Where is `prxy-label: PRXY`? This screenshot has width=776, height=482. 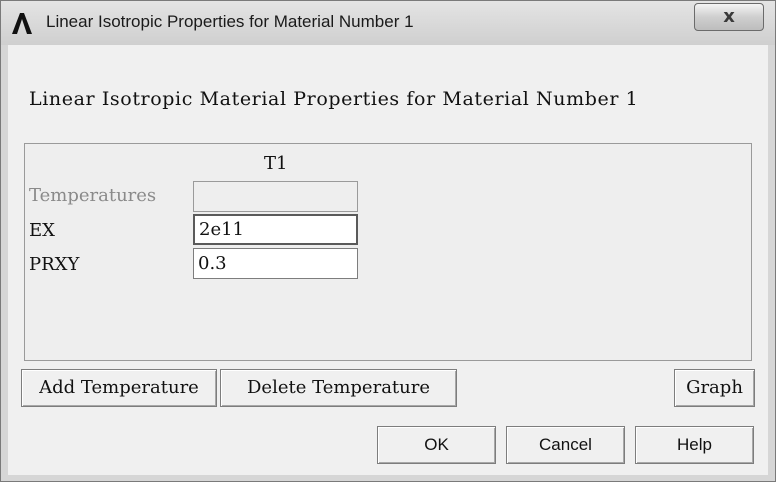 prxy-label: PRXY is located at coordinates (54, 264).